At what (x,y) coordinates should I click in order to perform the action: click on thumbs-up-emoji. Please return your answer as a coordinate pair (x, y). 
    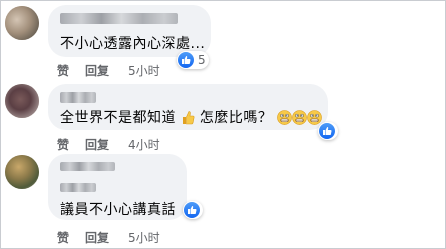
    Looking at the image, I should click on (188, 119).